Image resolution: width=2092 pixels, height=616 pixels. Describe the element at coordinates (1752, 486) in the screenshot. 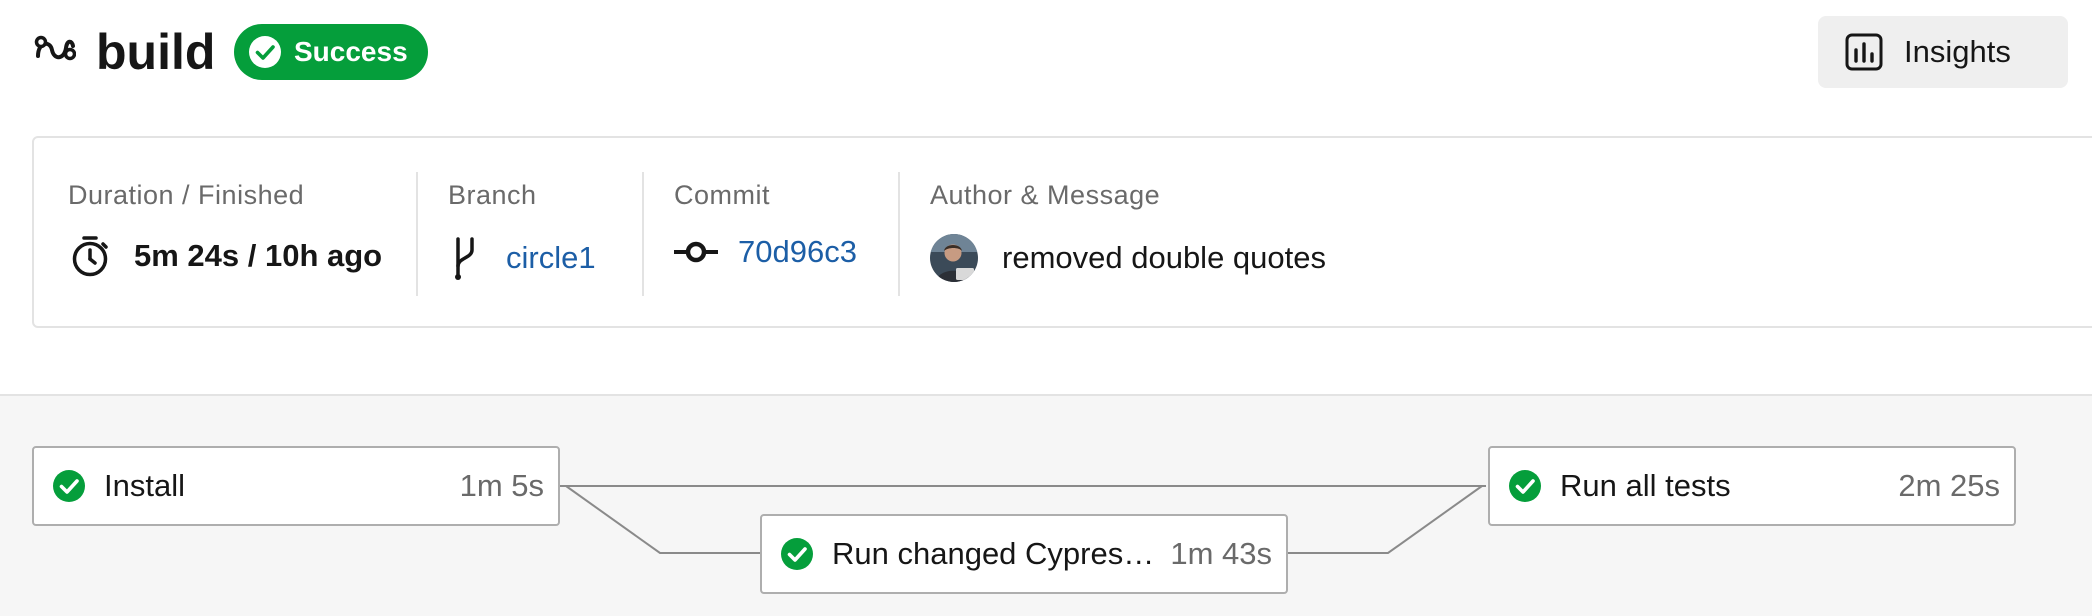

I see `job-run-all-tests: Run all tests 2m 25s` at that location.